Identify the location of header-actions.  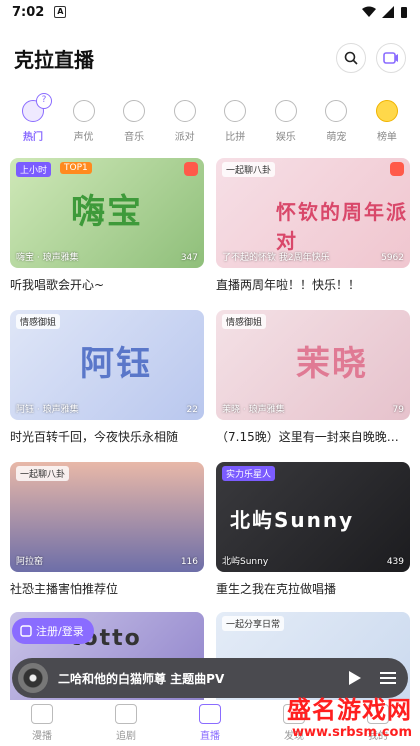
(371, 58).